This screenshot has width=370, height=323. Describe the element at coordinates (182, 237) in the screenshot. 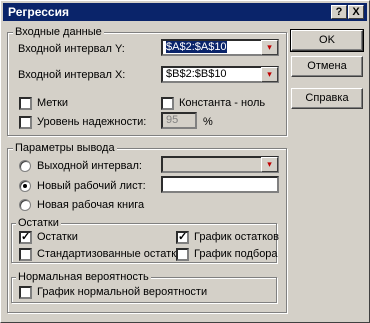

I see `residual-plot-checkbox: ✓` at that location.